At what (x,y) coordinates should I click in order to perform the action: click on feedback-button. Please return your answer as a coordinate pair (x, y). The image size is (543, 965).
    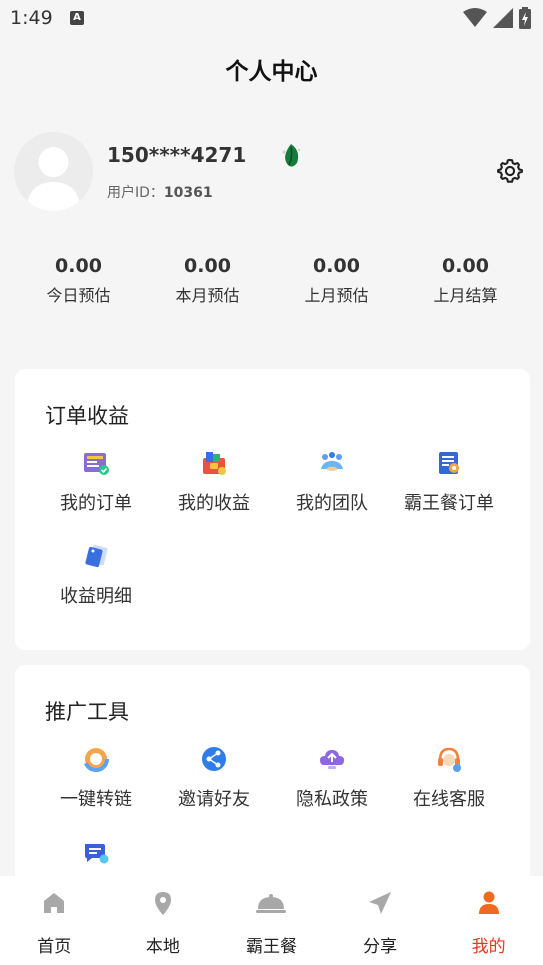
    Looking at the image, I should click on (96, 860).